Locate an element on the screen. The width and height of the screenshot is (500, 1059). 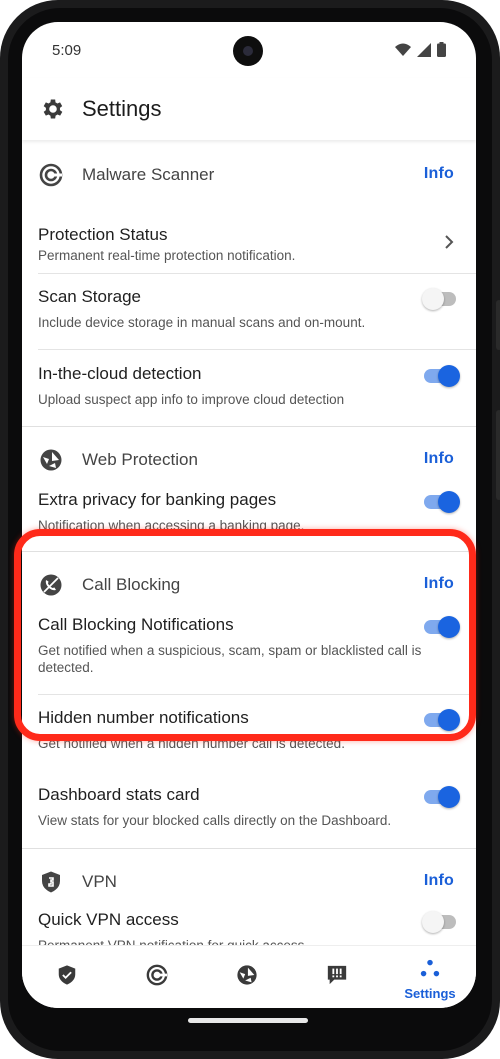
shield-check-icon is located at coordinates (67, 975).